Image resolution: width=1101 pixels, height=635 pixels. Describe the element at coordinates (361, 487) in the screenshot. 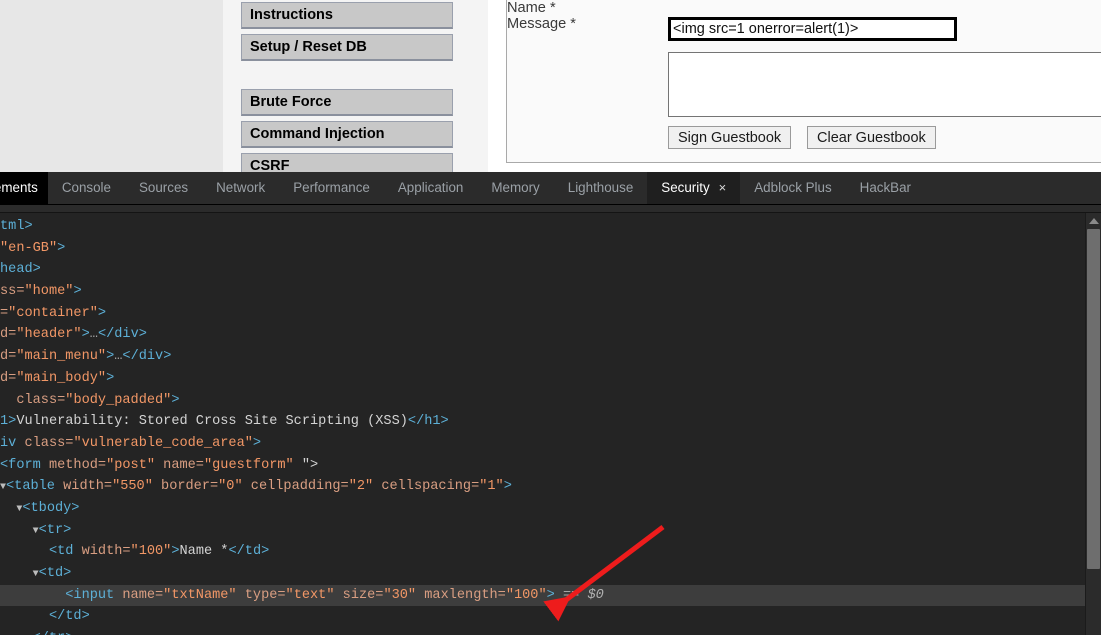

I see `code-token-val: "2"` at that location.